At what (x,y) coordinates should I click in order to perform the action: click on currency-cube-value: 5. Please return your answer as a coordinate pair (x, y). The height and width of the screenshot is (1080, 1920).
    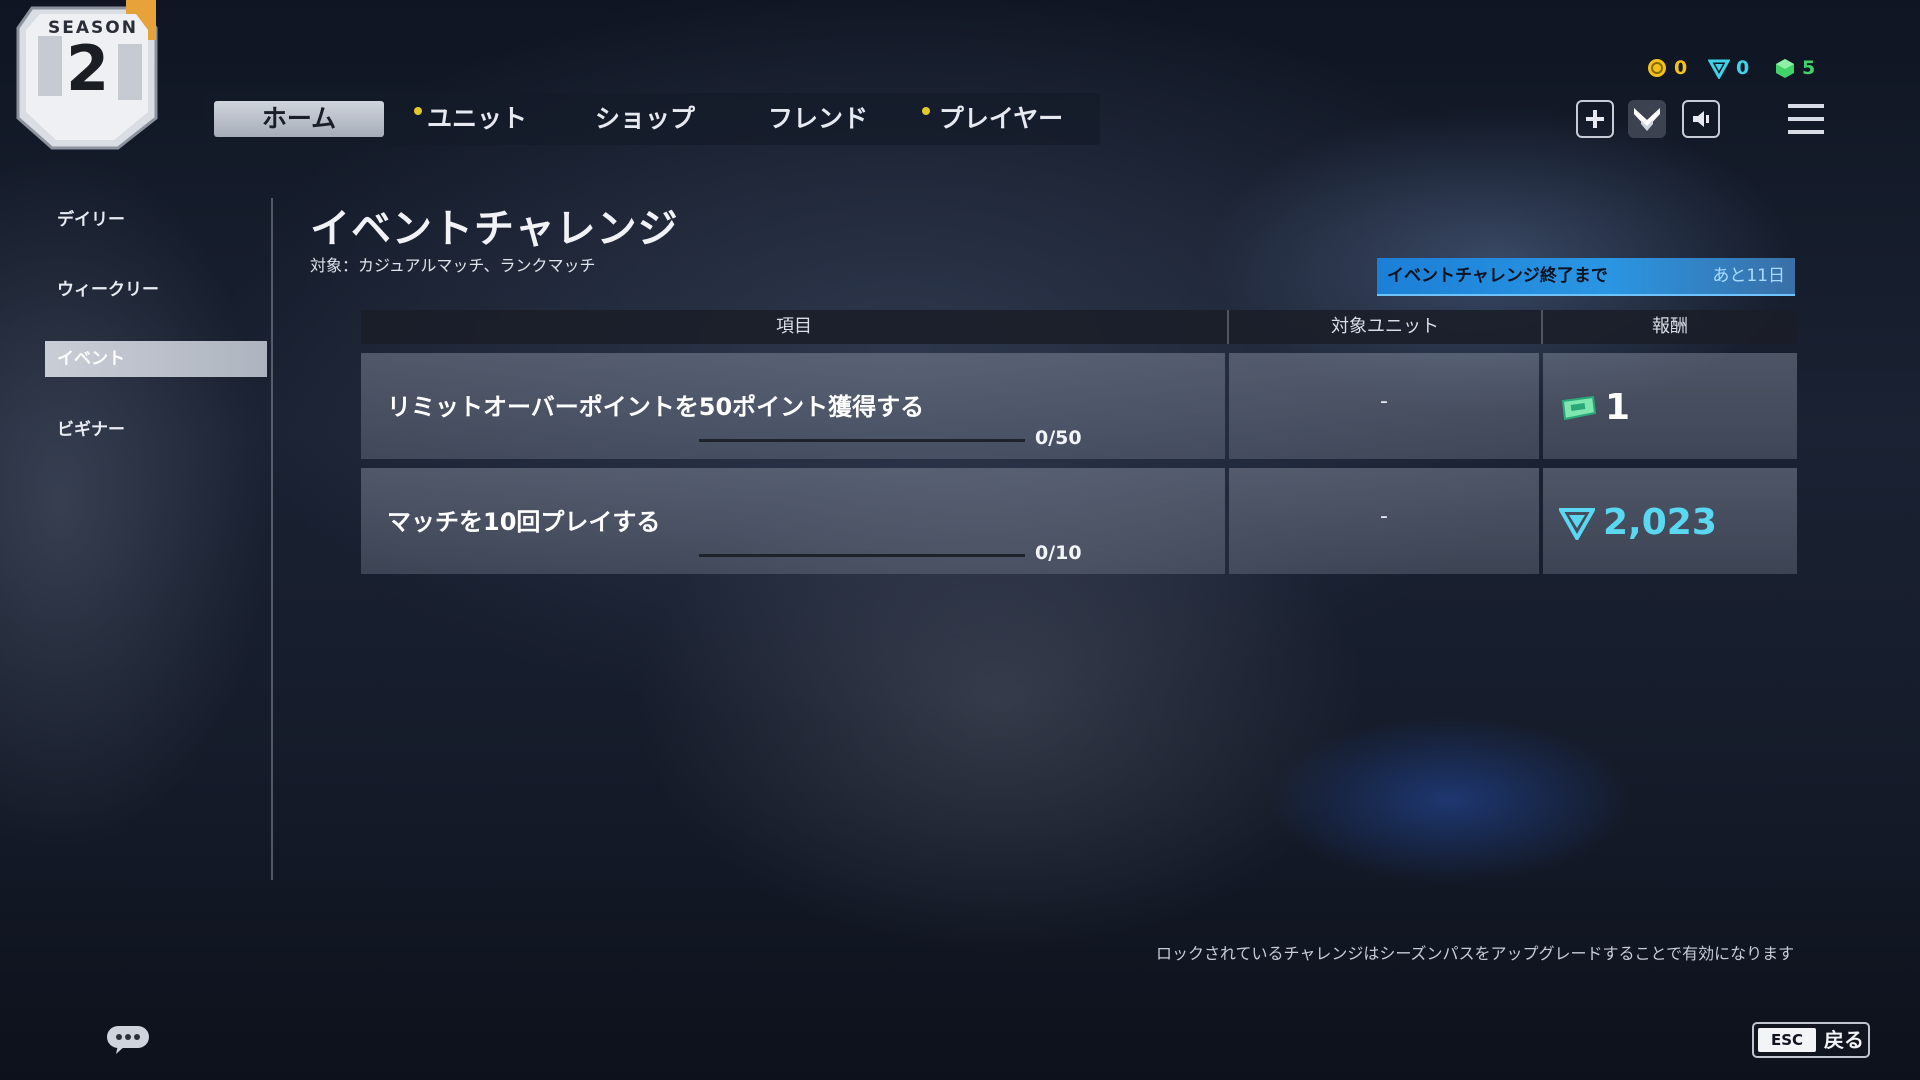
    Looking at the image, I should click on (1809, 68).